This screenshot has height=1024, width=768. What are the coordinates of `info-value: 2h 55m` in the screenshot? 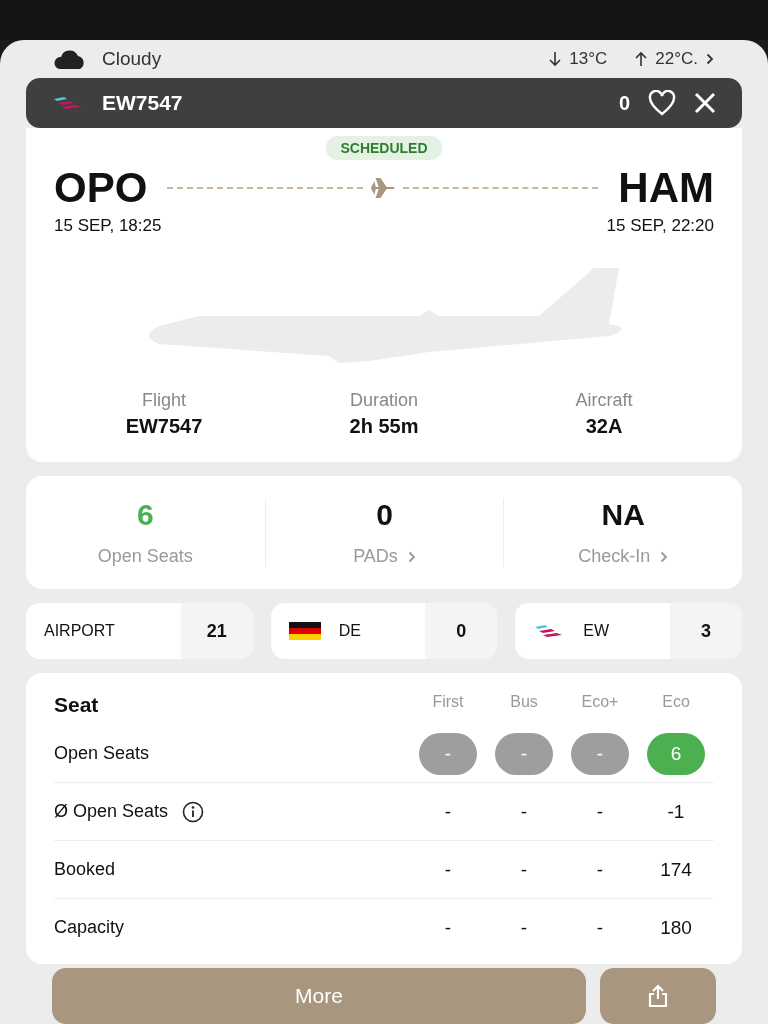 It's located at (384, 426).